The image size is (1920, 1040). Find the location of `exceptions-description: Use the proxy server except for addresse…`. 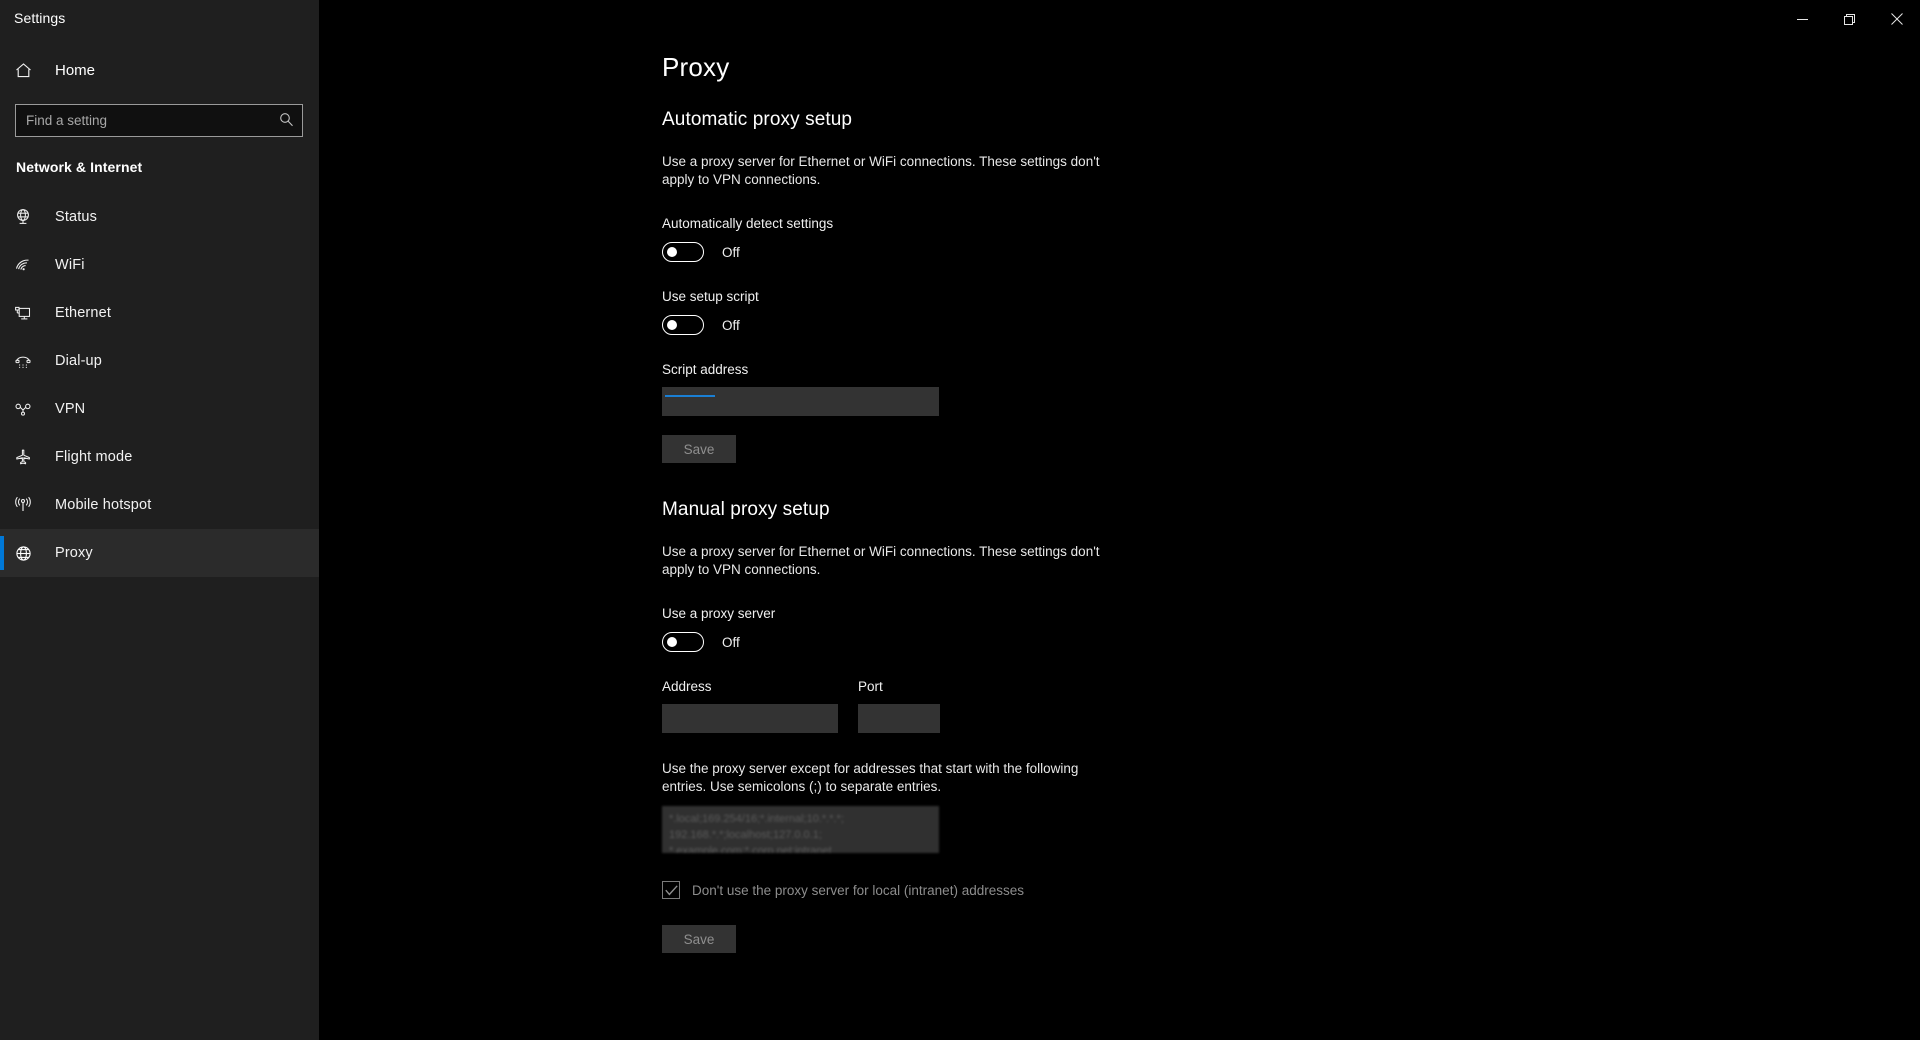

exceptions-description: Use the proxy server except for addresse… is located at coordinates (870, 777).